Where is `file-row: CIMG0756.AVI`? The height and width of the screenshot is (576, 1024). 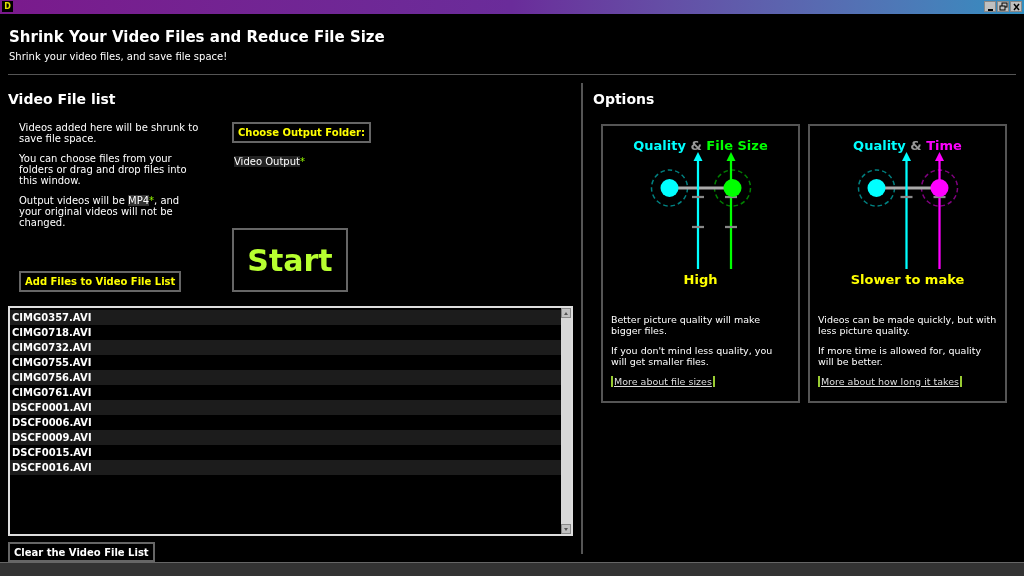 file-row: CIMG0756.AVI is located at coordinates (285, 378).